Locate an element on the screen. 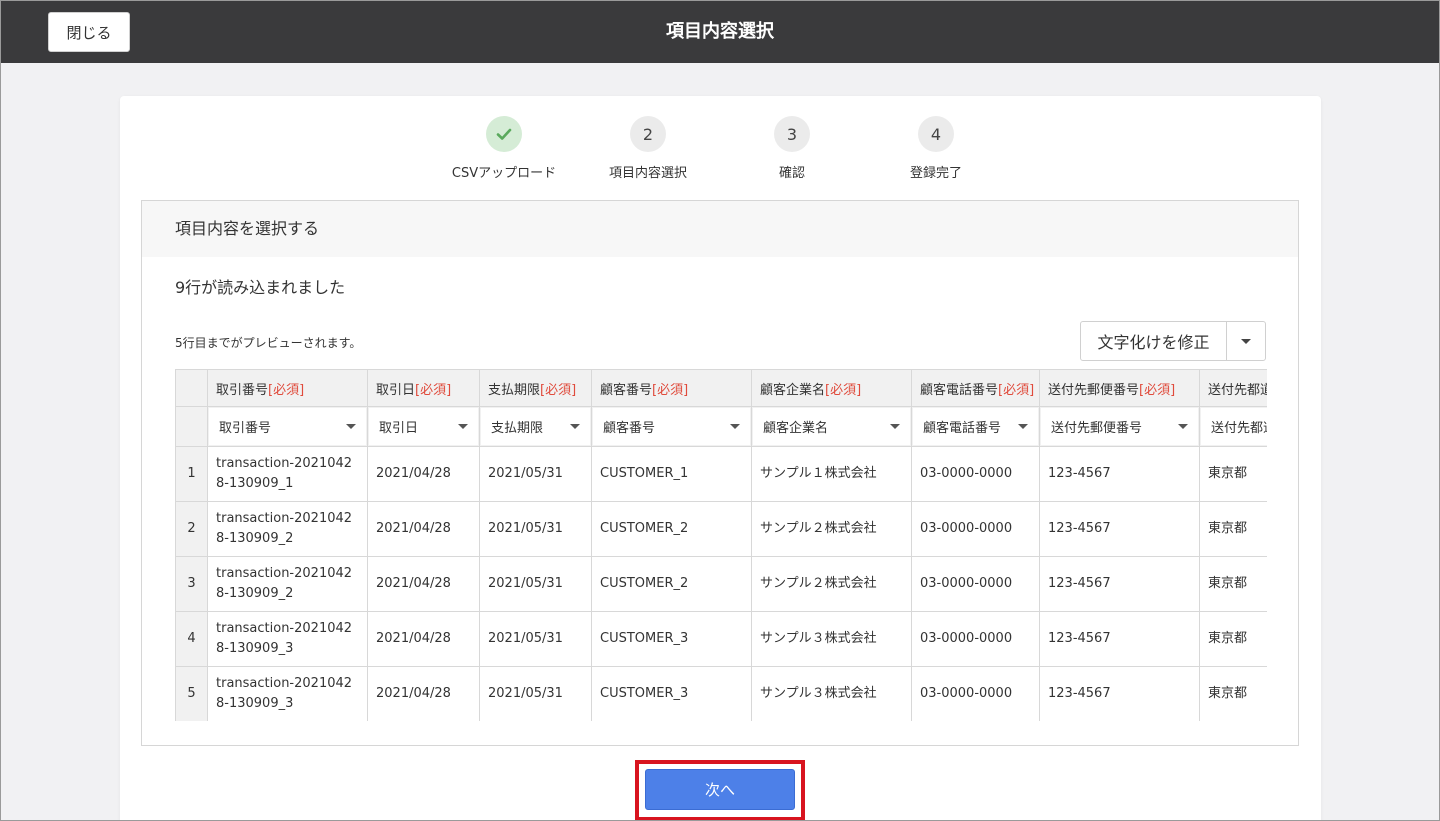 The height and width of the screenshot is (821, 1440). rows-loaded-message: 9行が読み込まれました is located at coordinates (260, 287).